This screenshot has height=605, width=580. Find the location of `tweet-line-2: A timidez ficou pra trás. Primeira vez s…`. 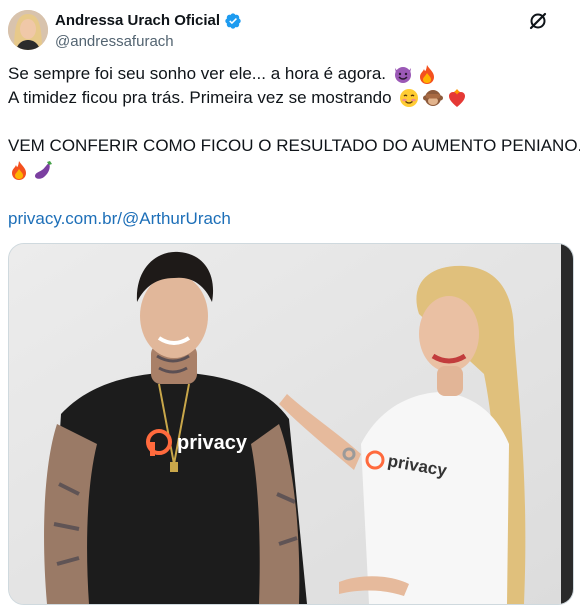

tweet-line-2: A timidez ficou pra trás. Primeira vez s… is located at coordinates (288, 98).